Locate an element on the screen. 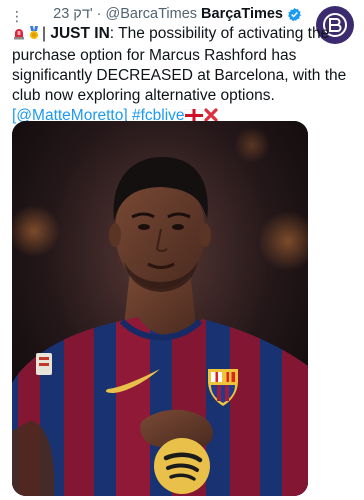  timestamp: 23 דק' is located at coordinates (73, 14).